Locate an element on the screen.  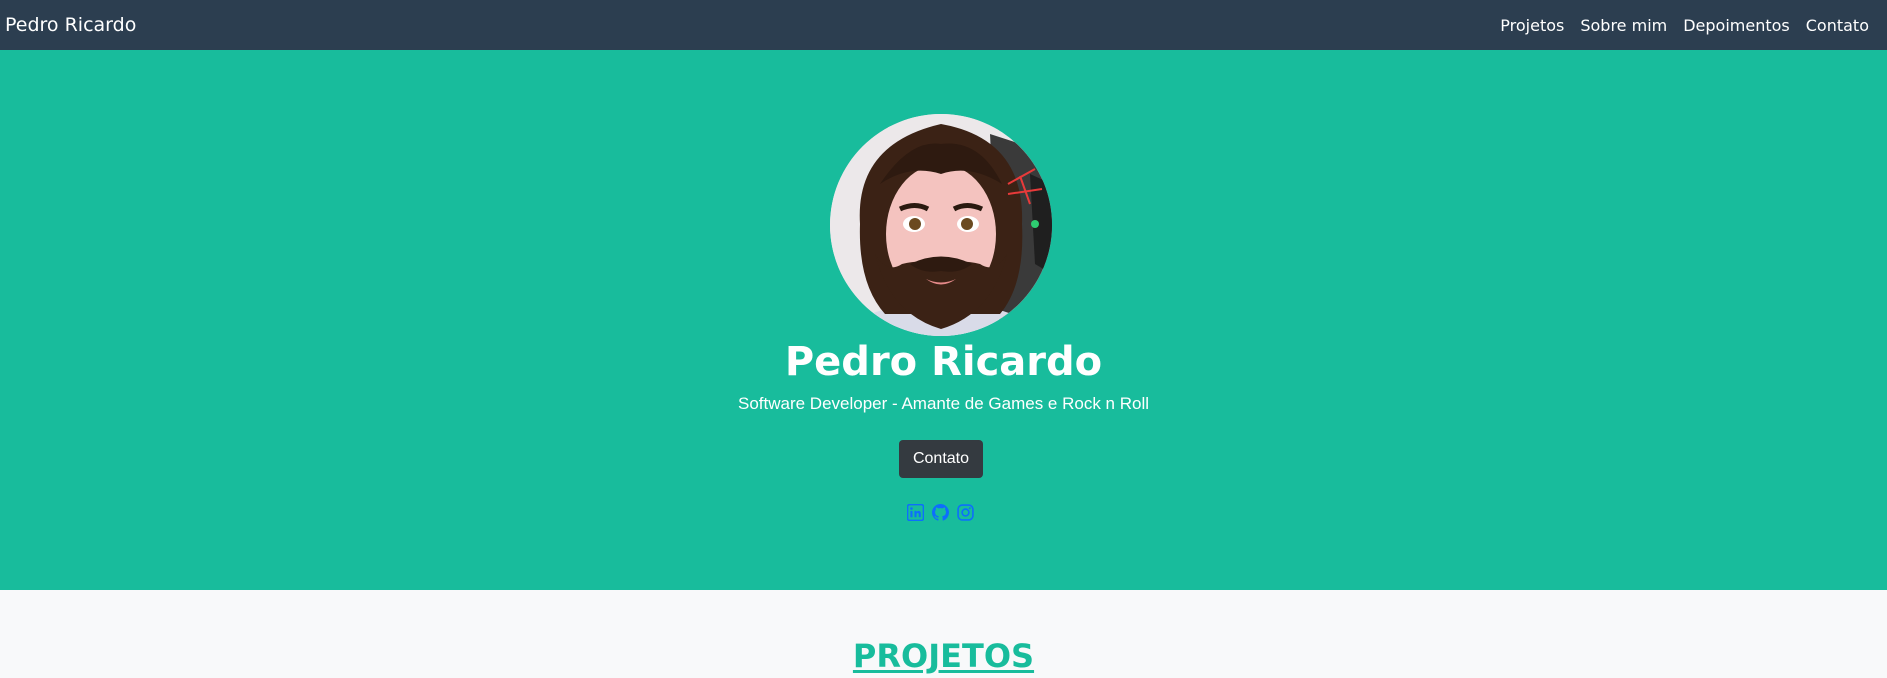
projects-section: PROJETOS is located at coordinates (943, 634).